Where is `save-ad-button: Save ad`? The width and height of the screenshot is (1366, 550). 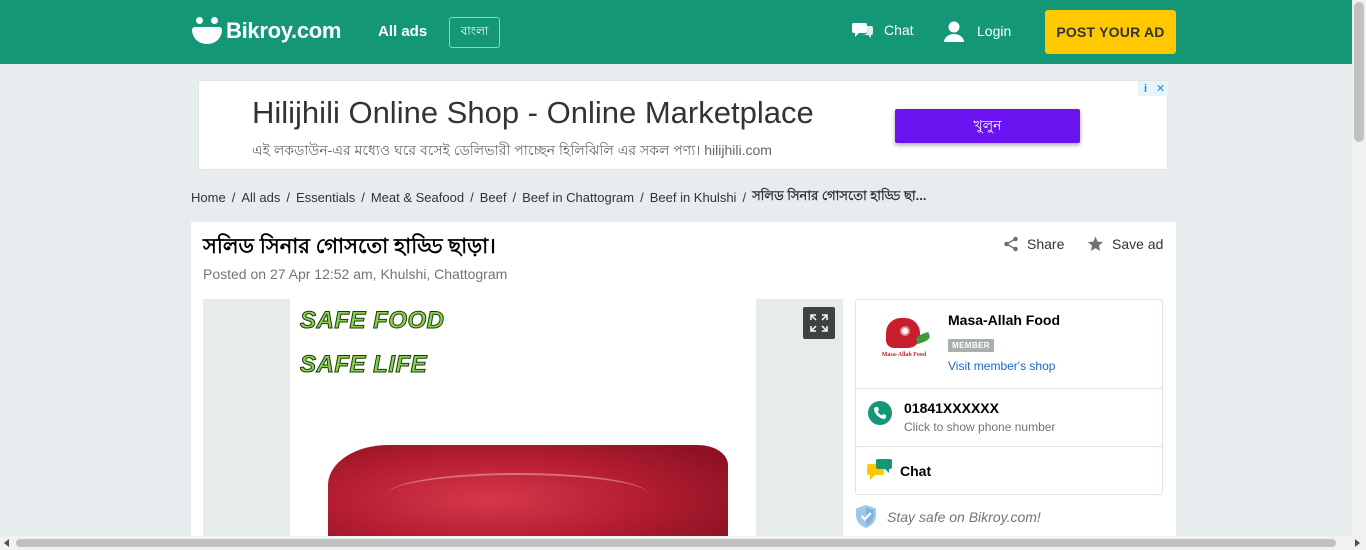 save-ad-button: Save ad is located at coordinates (1125, 244).